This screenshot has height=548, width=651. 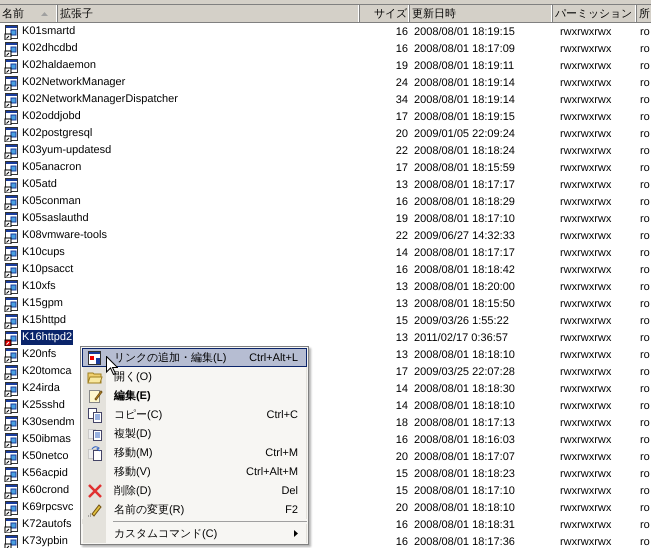 I want to click on file-name: K73ypbin, so click(x=45, y=541).